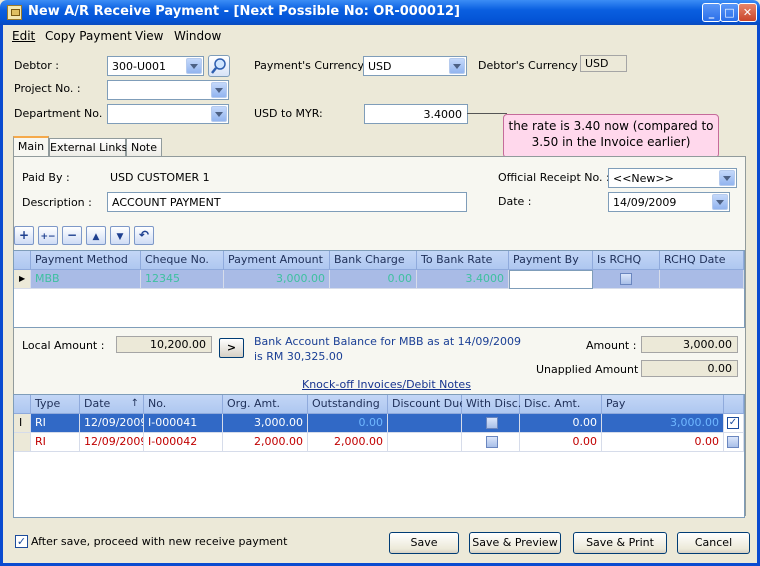  Describe the element at coordinates (626, 279) in the screenshot. I see `is-rchq-checkbox` at that location.